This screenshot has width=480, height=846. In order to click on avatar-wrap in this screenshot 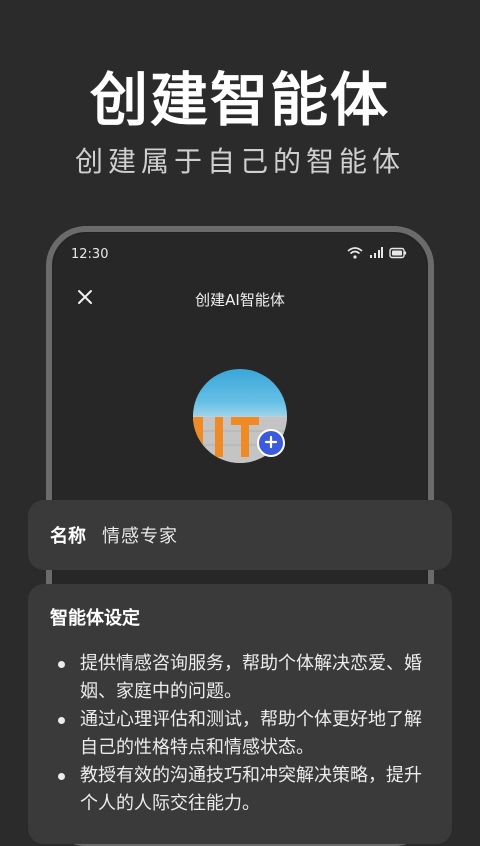, I will do `click(240, 416)`.